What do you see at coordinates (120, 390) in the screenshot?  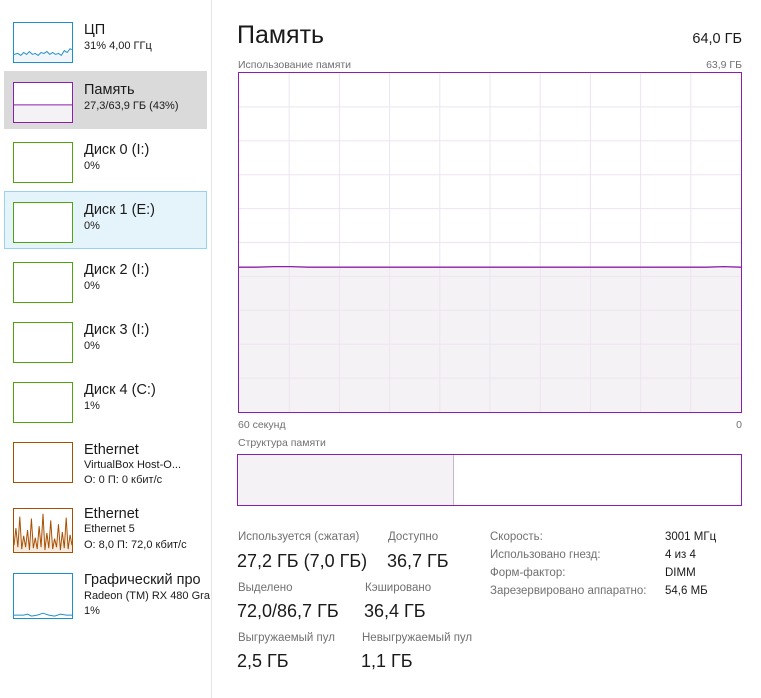 I see `sidebar-item-title: Диск 4 (C:)` at bounding box center [120, 390].